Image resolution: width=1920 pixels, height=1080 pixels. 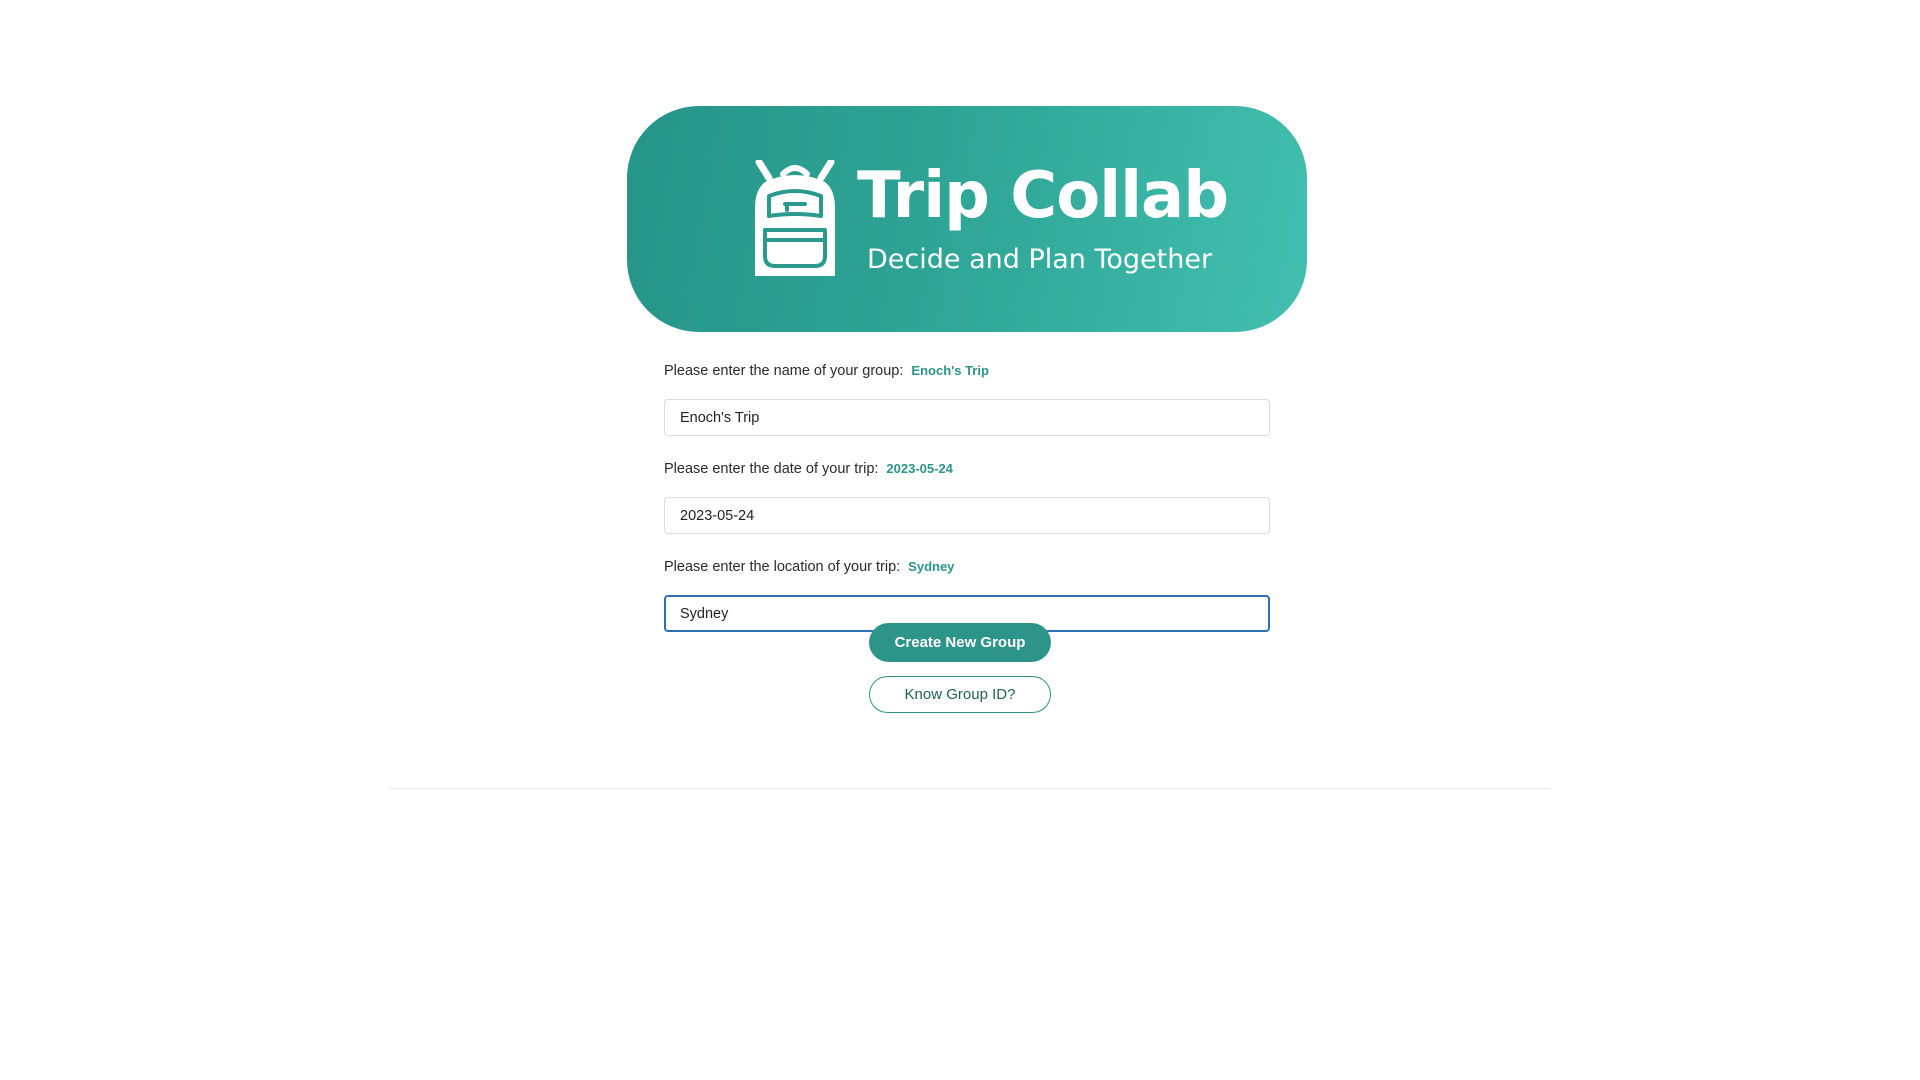 I want to click on group-name-preview: Enoch's Trip, so click(x=950, y=370).